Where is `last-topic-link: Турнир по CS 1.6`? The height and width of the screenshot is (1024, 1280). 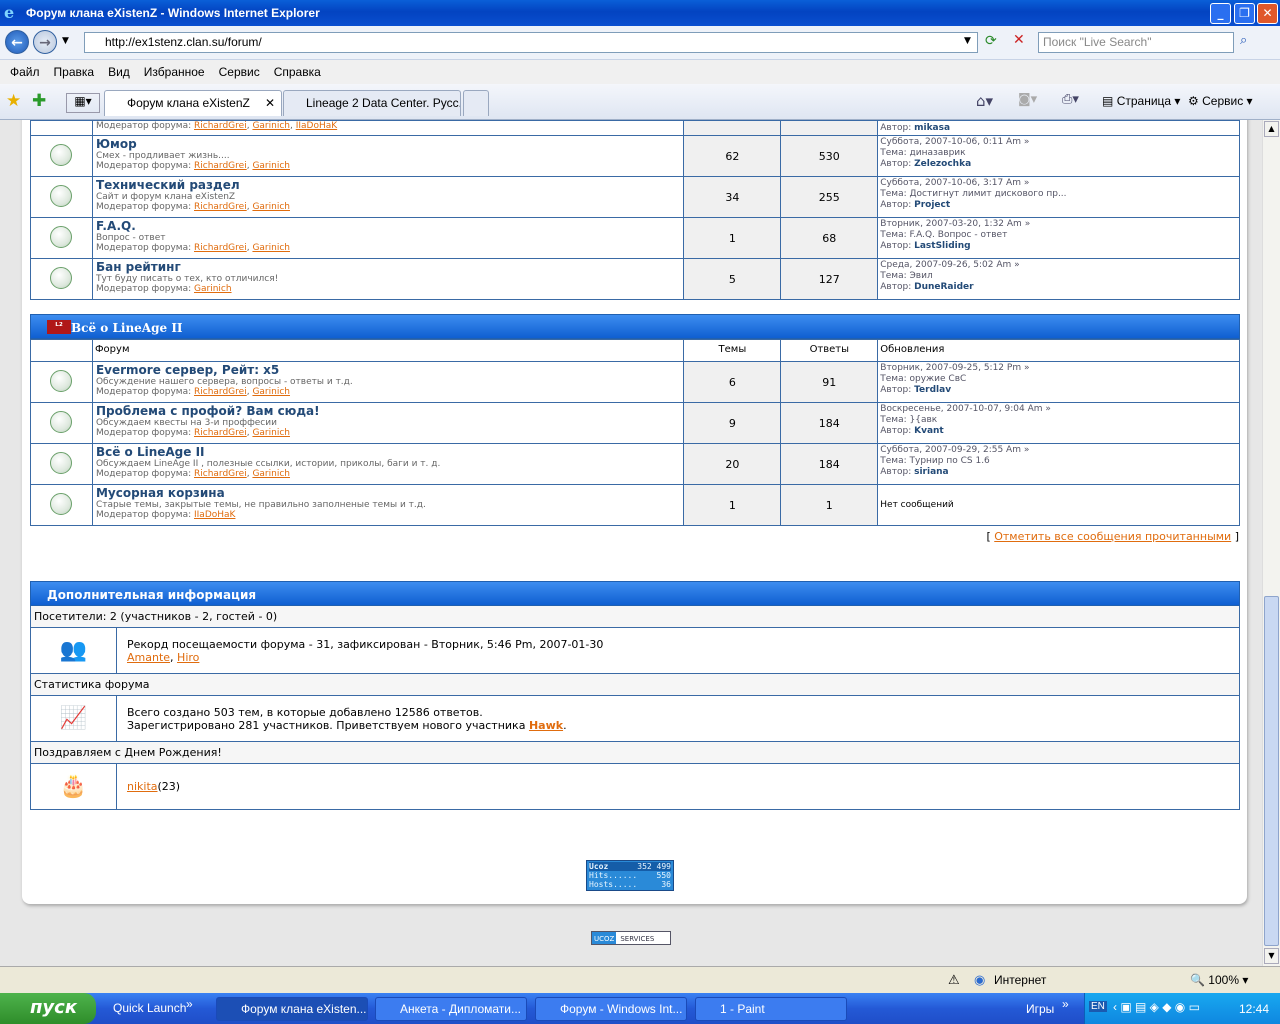 last-topic-link: Турнир по CS 1.6 is located at coordinates (950, 461).